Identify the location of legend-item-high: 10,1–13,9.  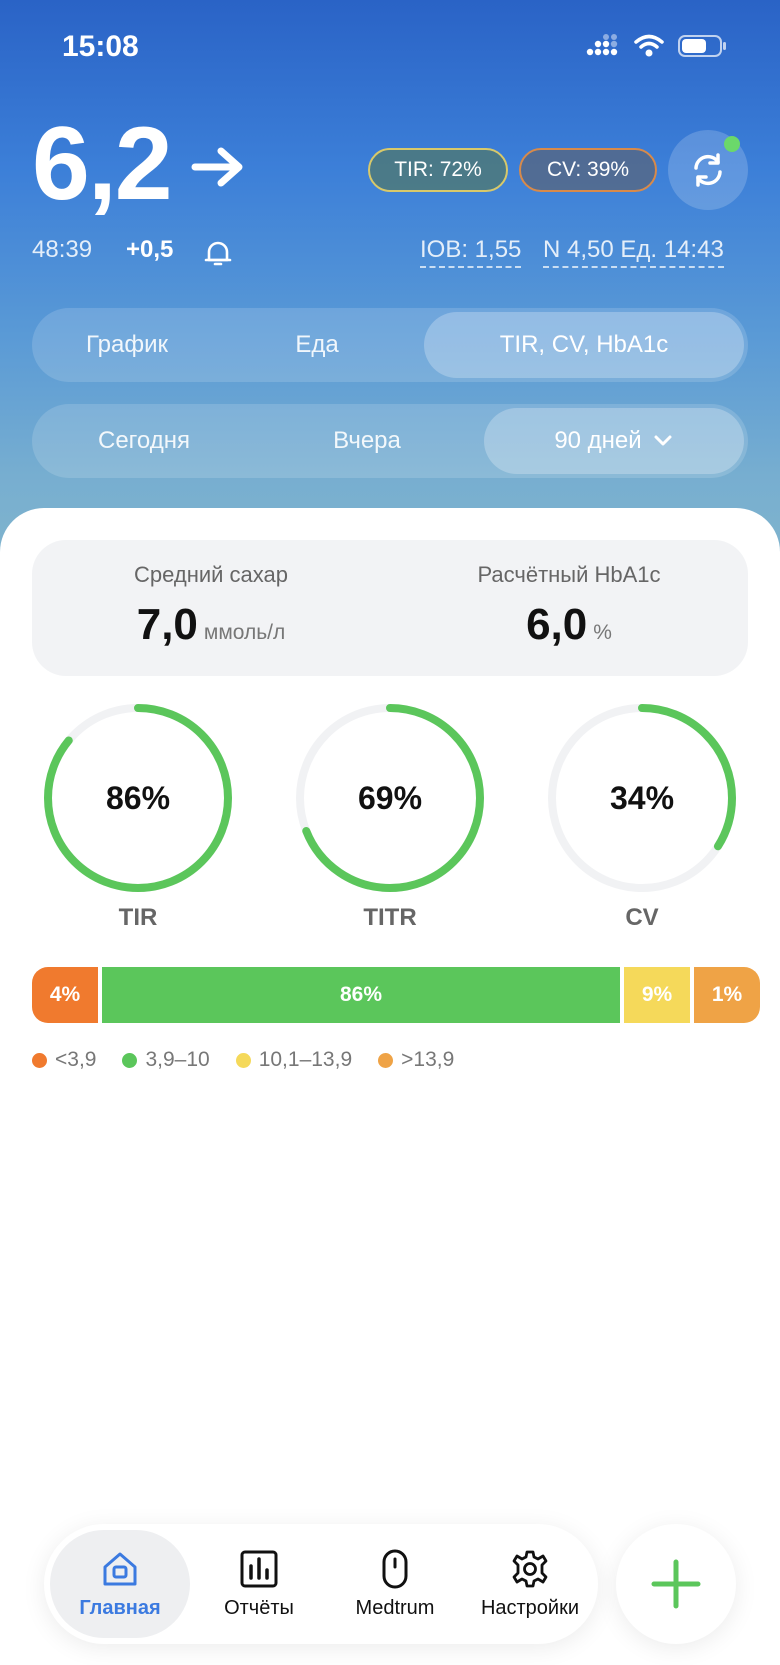
(294, 1060).